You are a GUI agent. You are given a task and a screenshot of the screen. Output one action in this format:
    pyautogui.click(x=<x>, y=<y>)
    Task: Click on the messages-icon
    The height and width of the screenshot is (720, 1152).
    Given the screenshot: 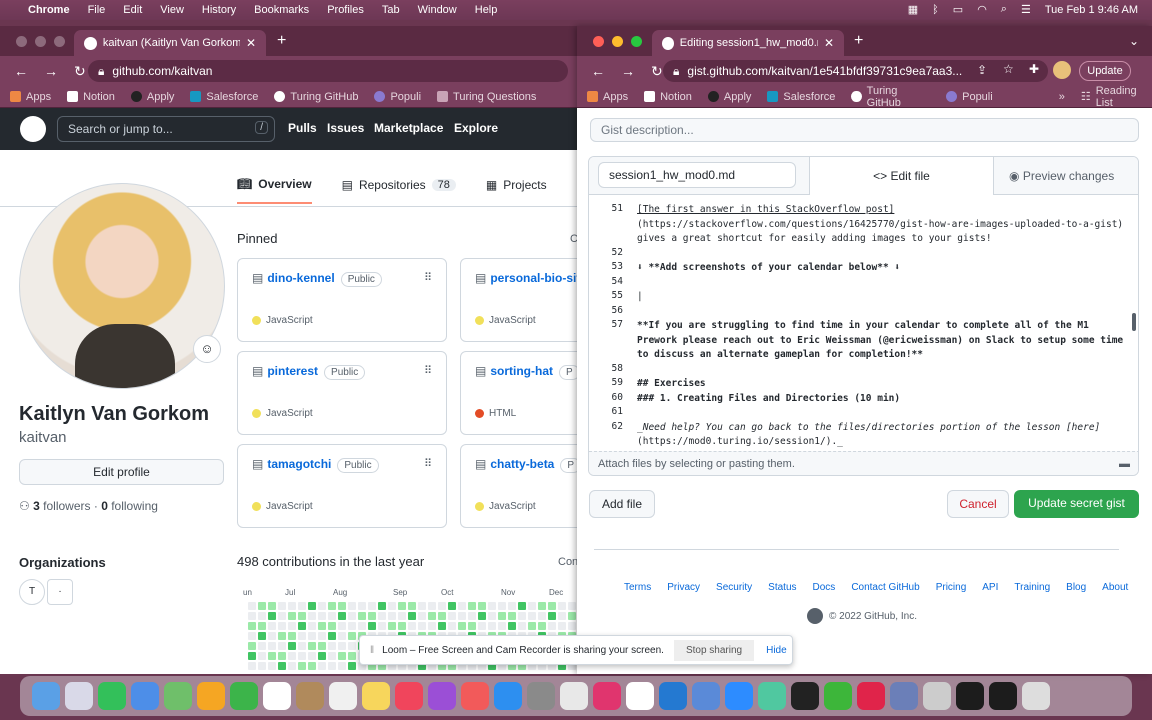 What is the action you would take?
    pyautogui.click(x=112, y=696)
    